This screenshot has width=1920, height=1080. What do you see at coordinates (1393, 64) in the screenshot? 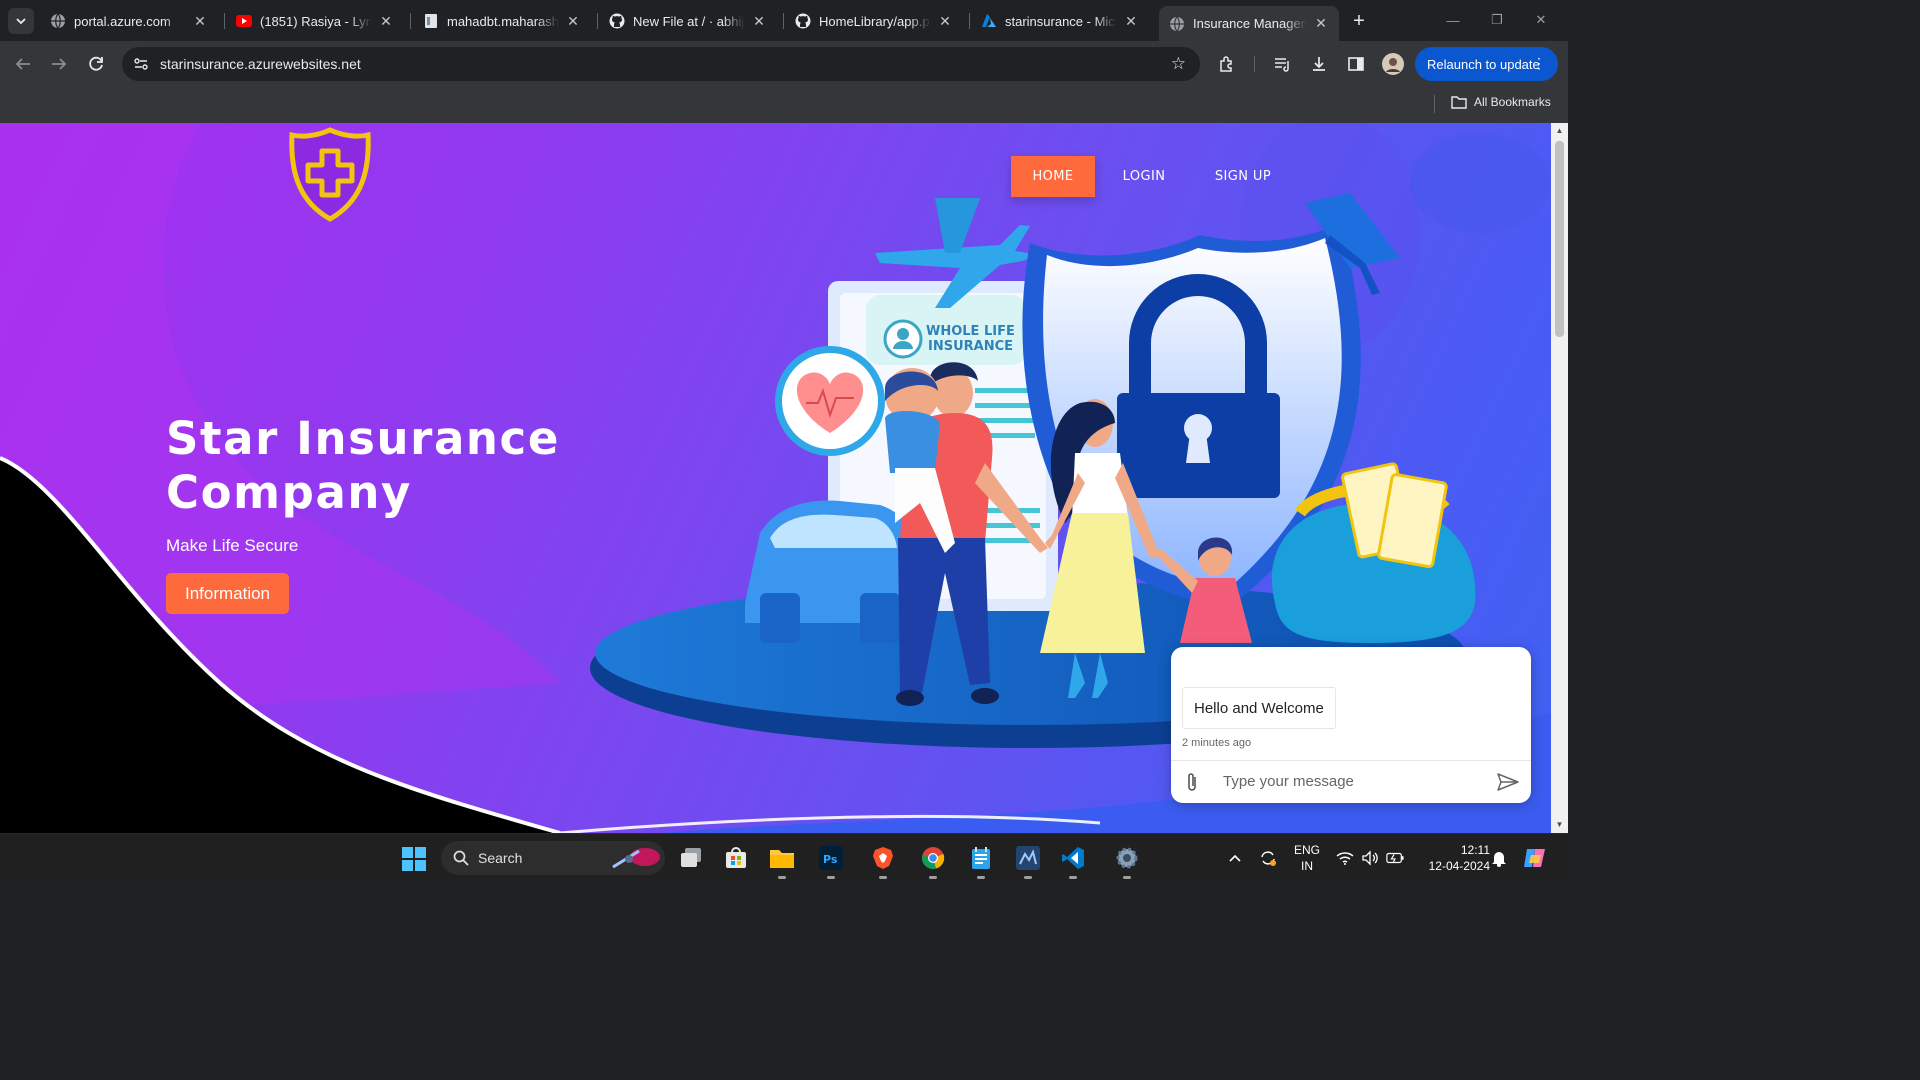
I see `profile-avatar` at bounding box center [1393, 64].